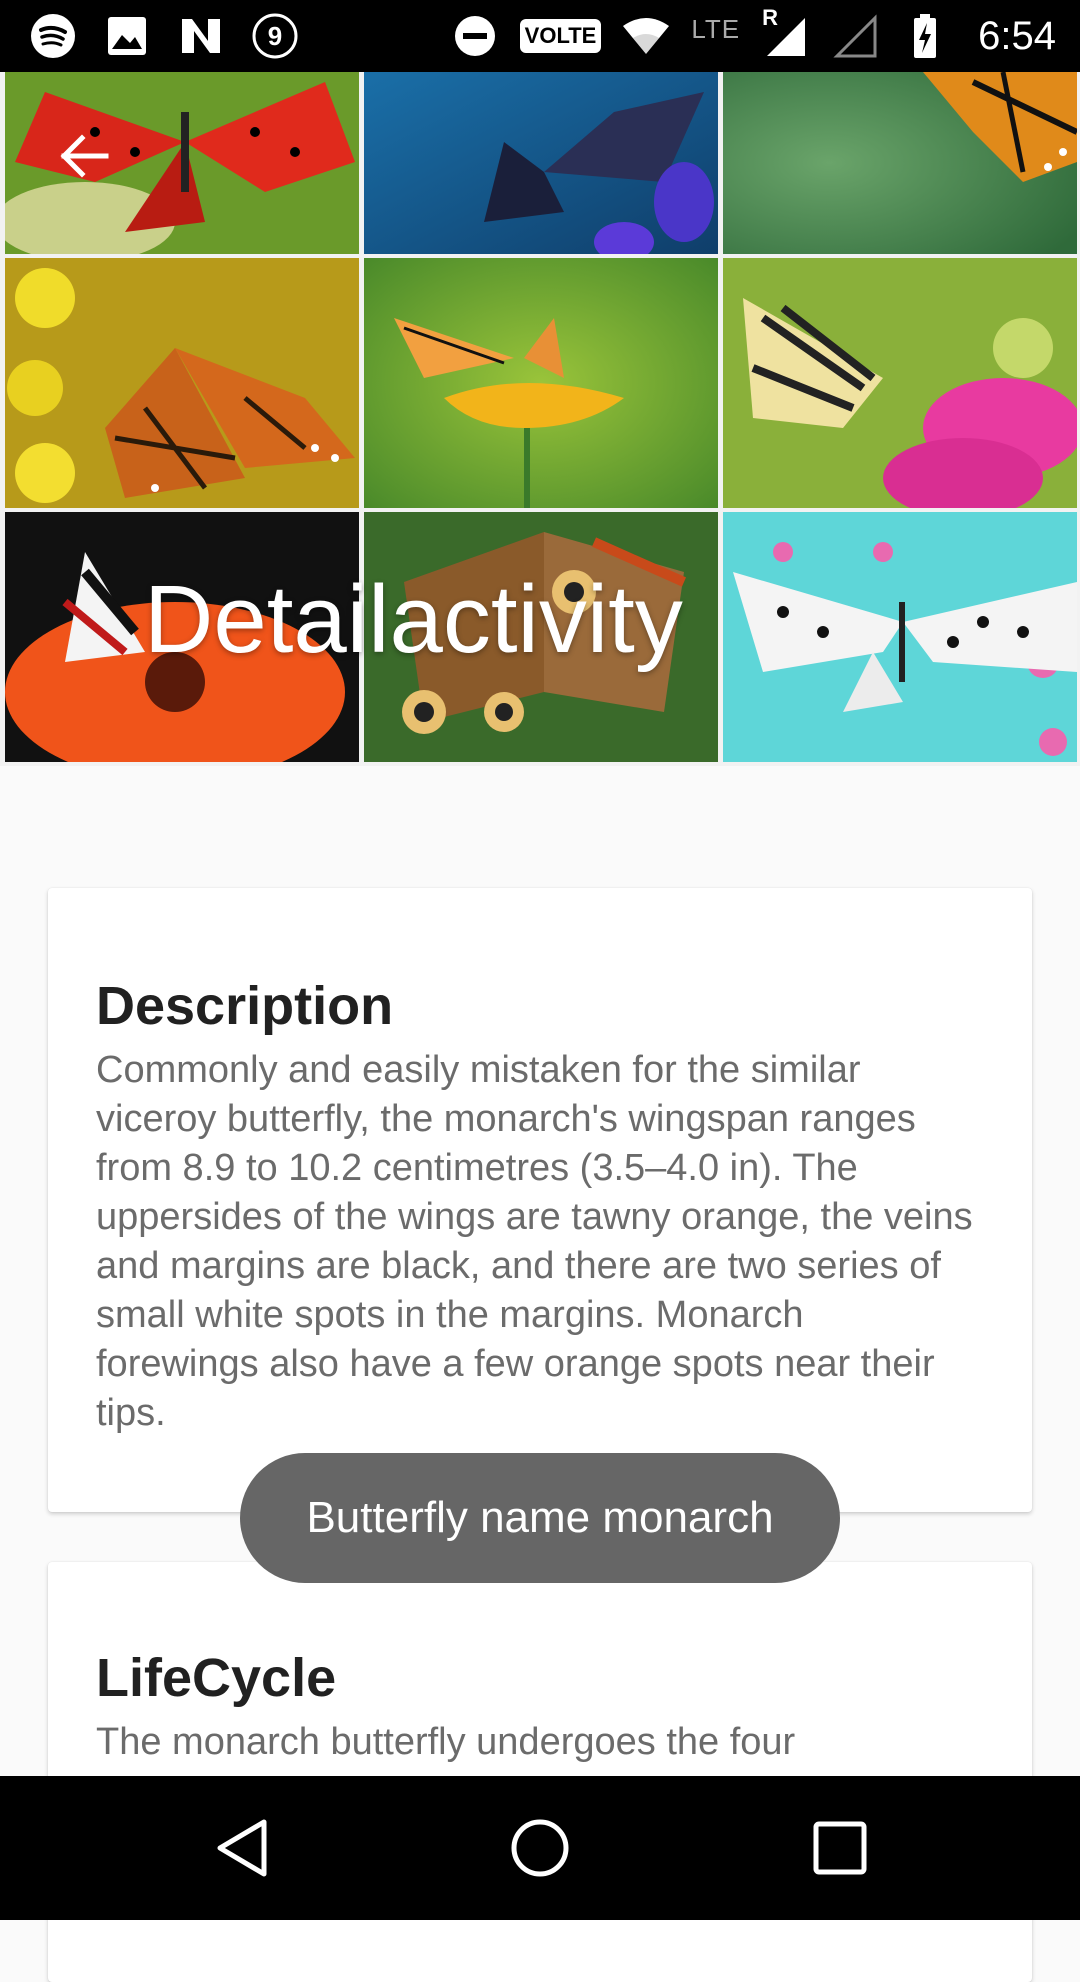 The height and width of the screenshot is (1982, 1080). I want to click on navigation-bar, so click(540, 1848).